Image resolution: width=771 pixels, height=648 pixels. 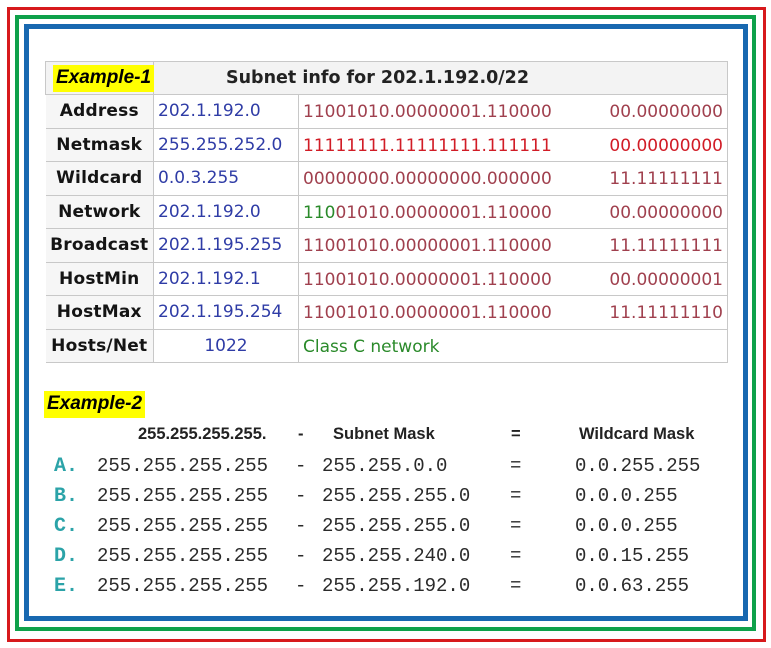 I want to click on row-binary: 11111111.11111111.111111 00.00000000, so click(x=513, y=144).